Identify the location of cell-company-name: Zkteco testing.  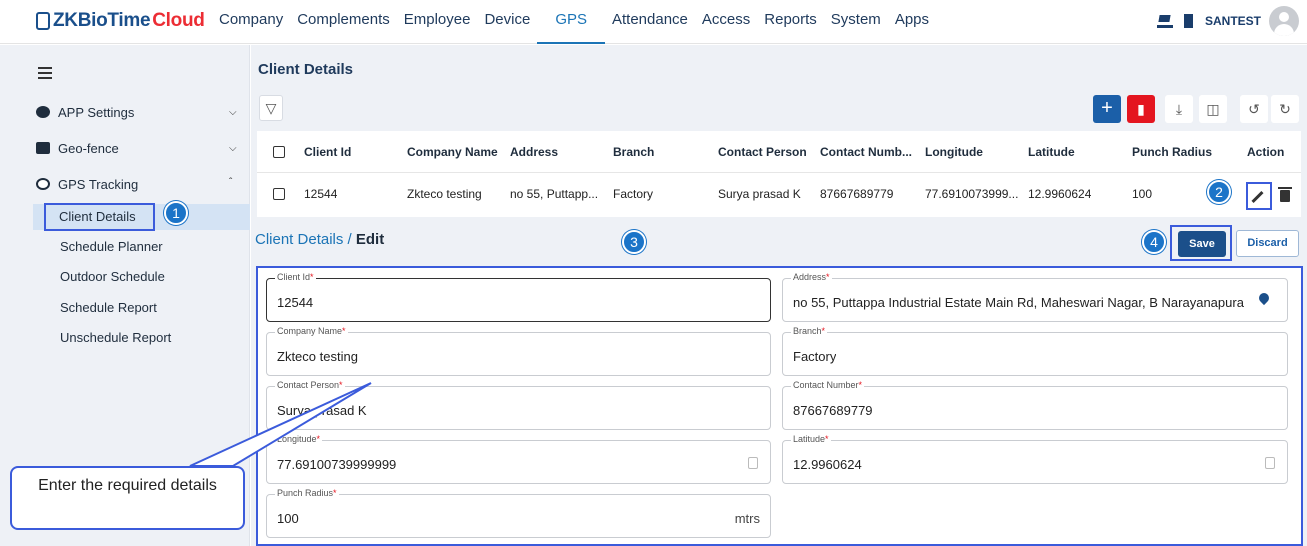
(444, 194).